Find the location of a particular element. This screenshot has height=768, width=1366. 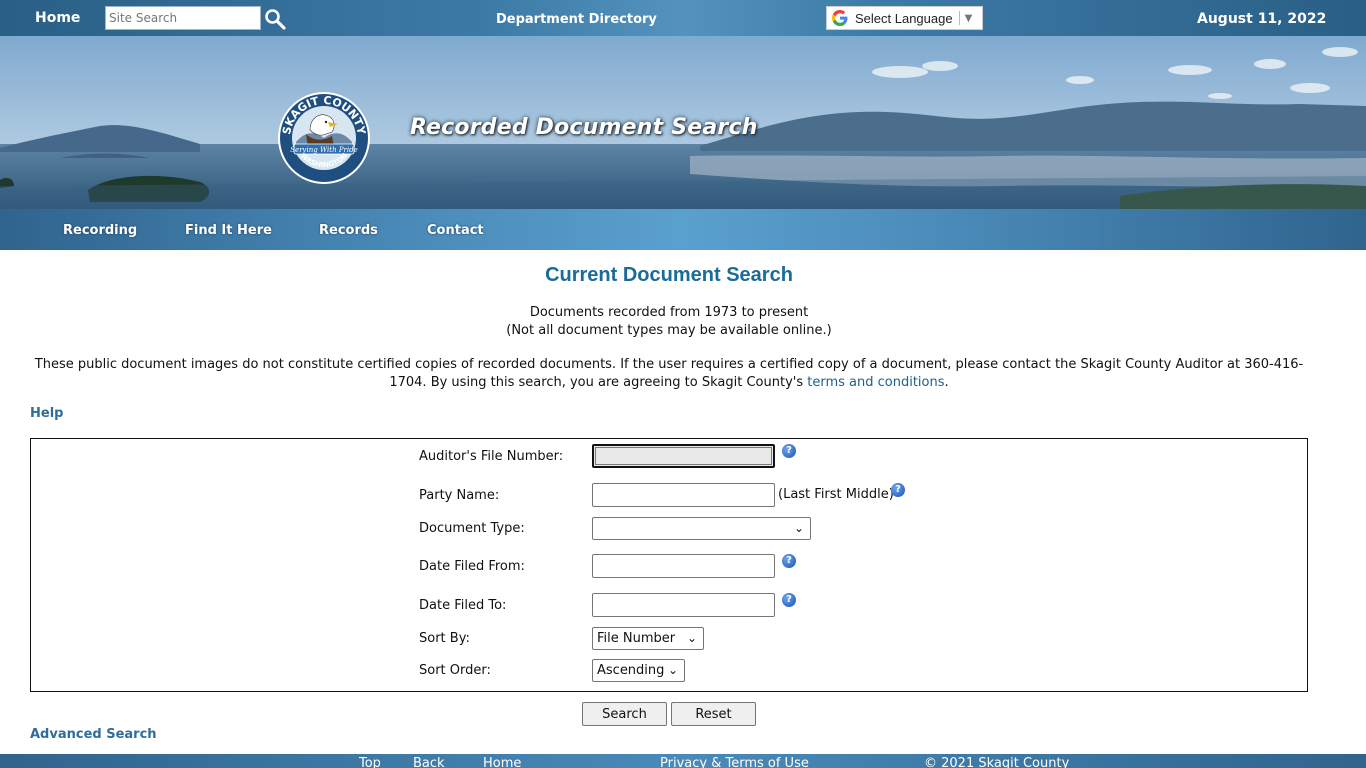

date-filed-from-input is located at coordinates (683, 566).